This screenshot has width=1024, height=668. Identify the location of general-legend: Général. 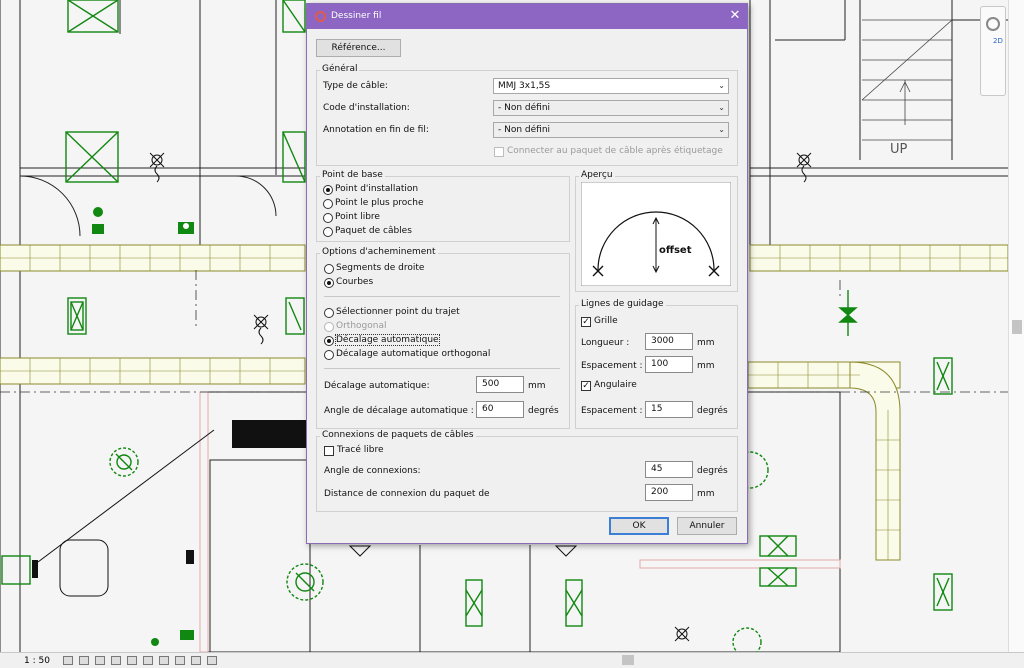
(340, 69).